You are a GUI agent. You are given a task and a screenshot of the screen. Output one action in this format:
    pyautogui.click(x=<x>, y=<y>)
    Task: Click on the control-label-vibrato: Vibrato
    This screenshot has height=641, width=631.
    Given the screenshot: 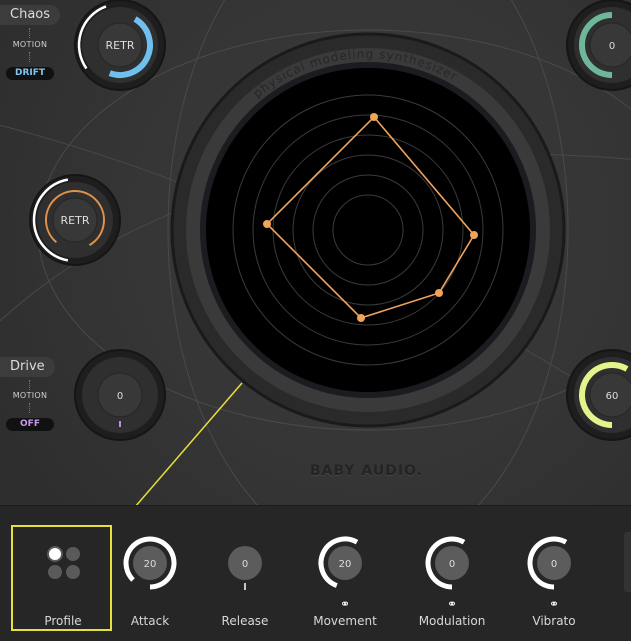 What is the action you would take?
    pyautogui.click(x=554, y=621)
    